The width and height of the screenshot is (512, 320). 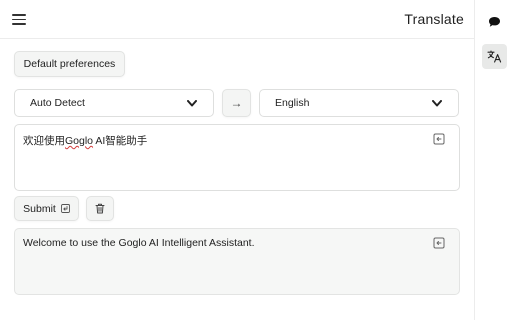 What do you see at coordinates (120, 141) in the screenshot?
I see `source-text-suffix: AI智能助手` at bounding box center [120, 141].